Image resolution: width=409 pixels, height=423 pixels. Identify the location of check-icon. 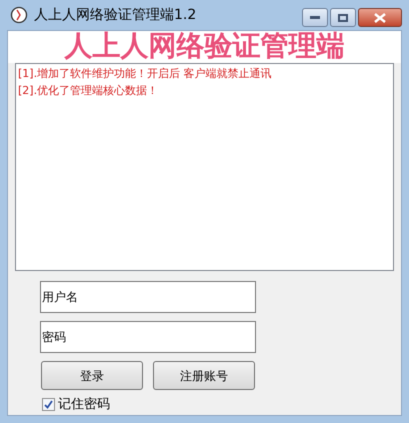
(48, 405).